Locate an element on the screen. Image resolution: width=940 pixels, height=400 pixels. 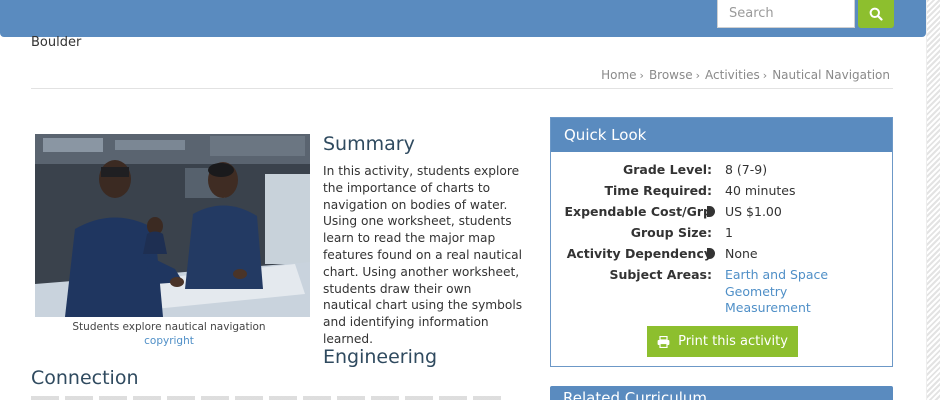
expendable-cost-value: US $1.00 is located at coordinates (753, 211).